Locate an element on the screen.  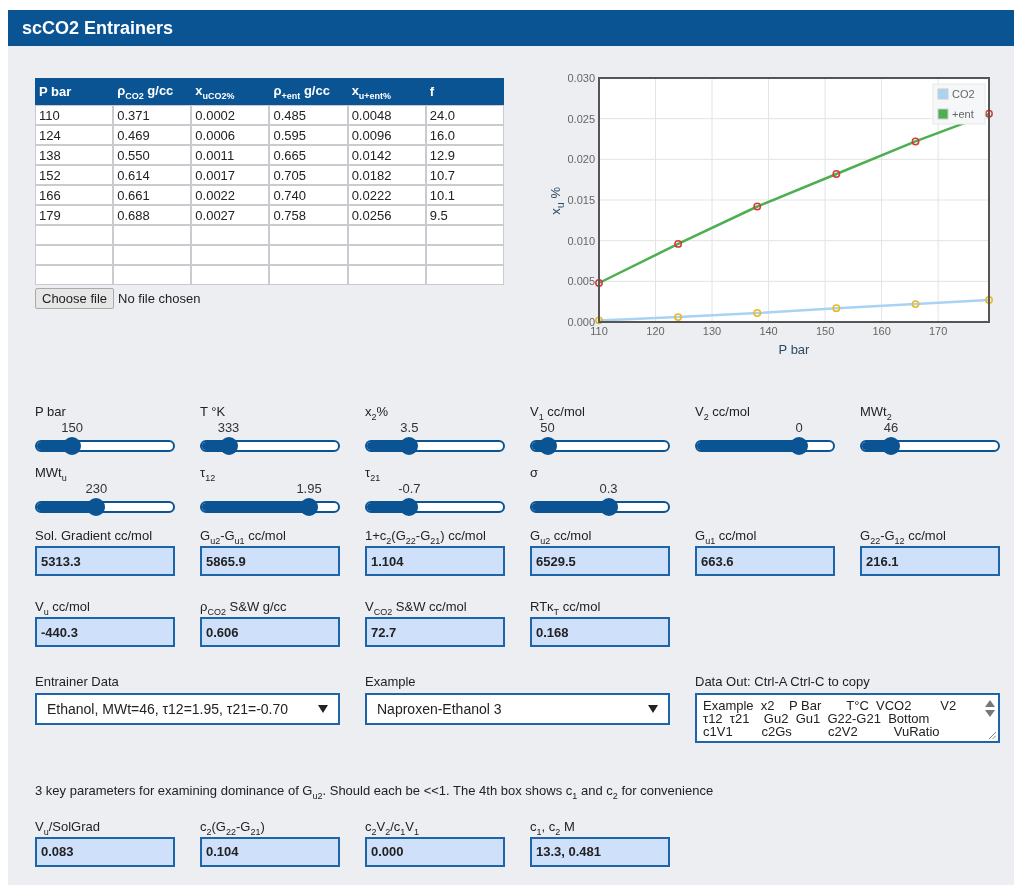
caret-icon is located at coordinates (653, 709).